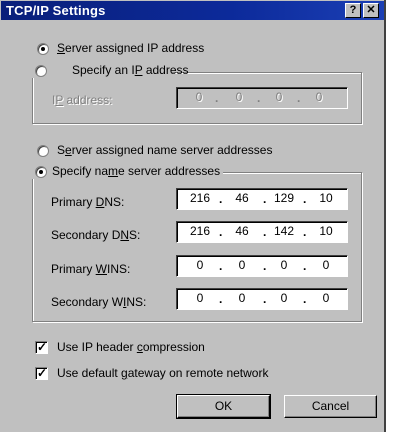 This screenshot has width=400, height=432. I want to click on primary-wins-label: Primary WINS:, so click(91, 269).